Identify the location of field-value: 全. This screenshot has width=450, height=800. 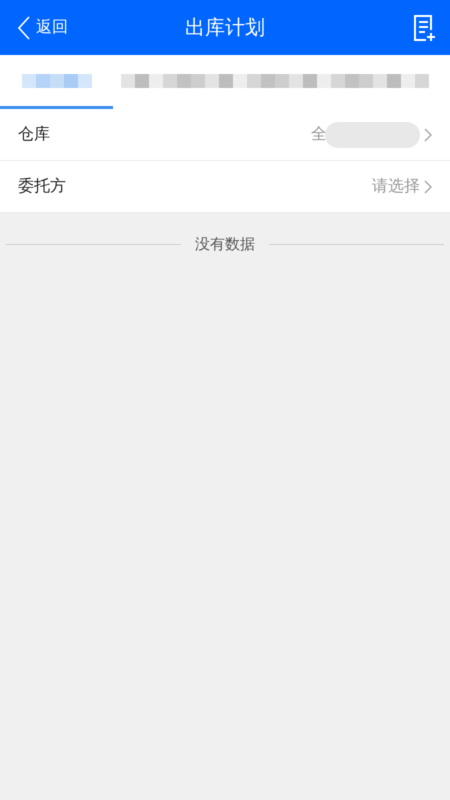
(371, 135).